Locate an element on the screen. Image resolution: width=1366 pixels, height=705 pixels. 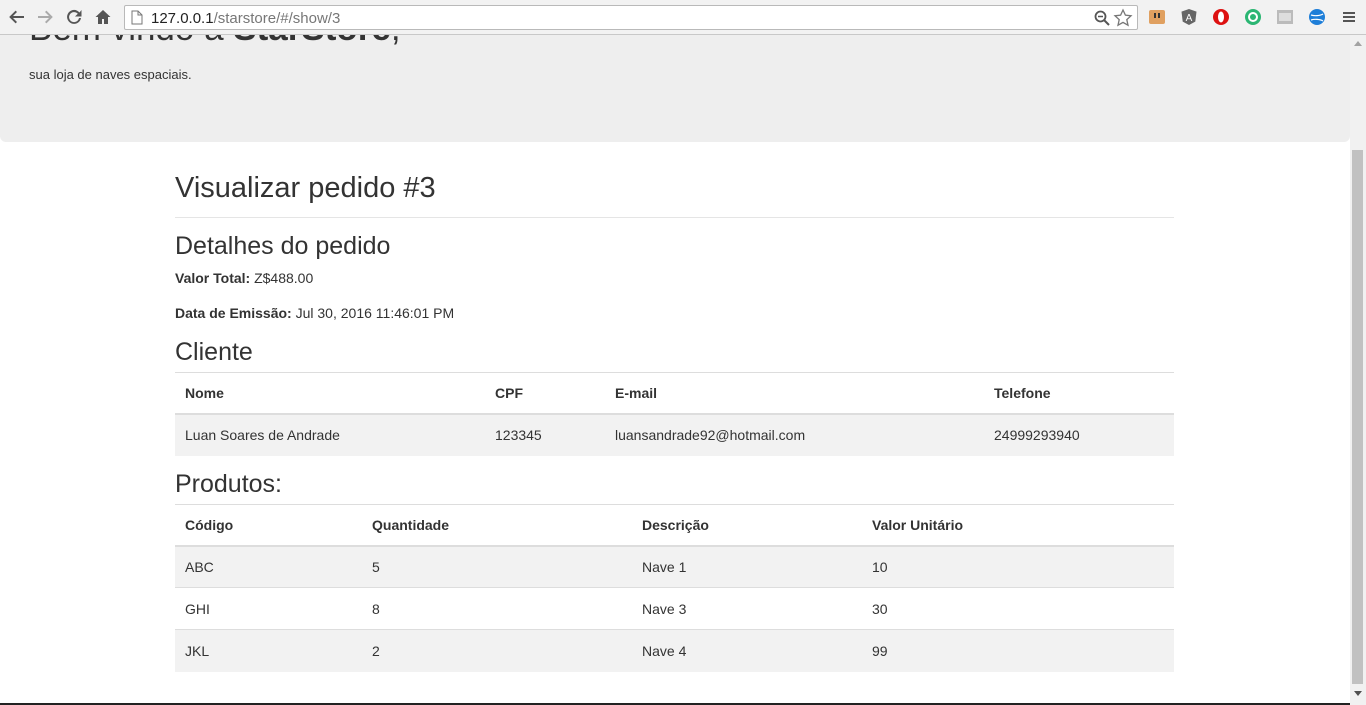
url-text: 127.0.0.1/starstore/#/show/3 is located at coordinates (245, 18).